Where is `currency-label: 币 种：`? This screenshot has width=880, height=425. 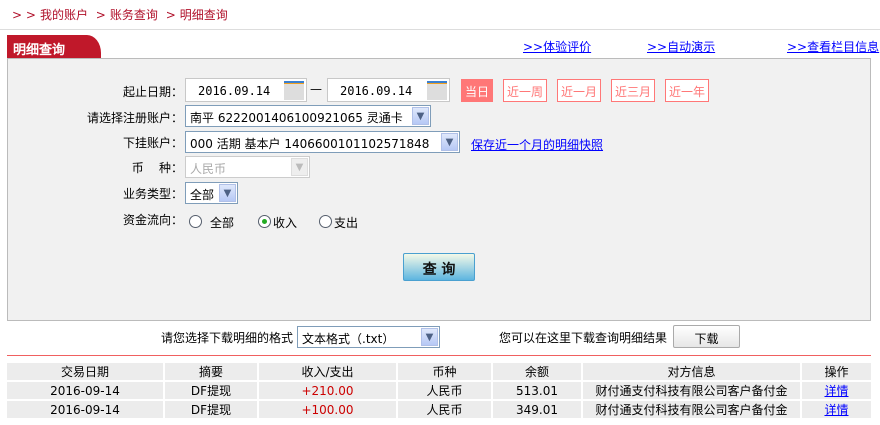 currency-label: 币 种： is located at coordinates (157, 168).